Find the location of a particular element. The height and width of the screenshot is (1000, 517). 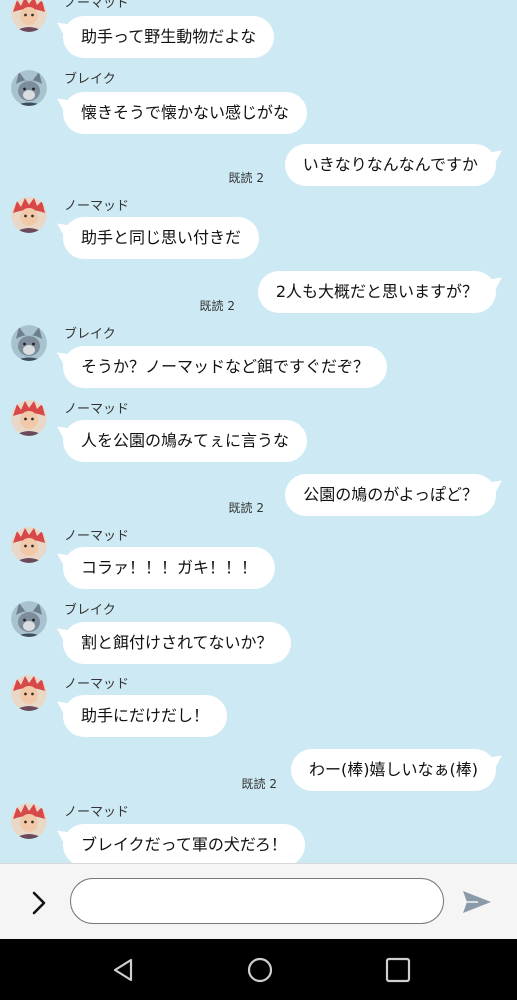

send-icon is located at coordinates (477, 902).